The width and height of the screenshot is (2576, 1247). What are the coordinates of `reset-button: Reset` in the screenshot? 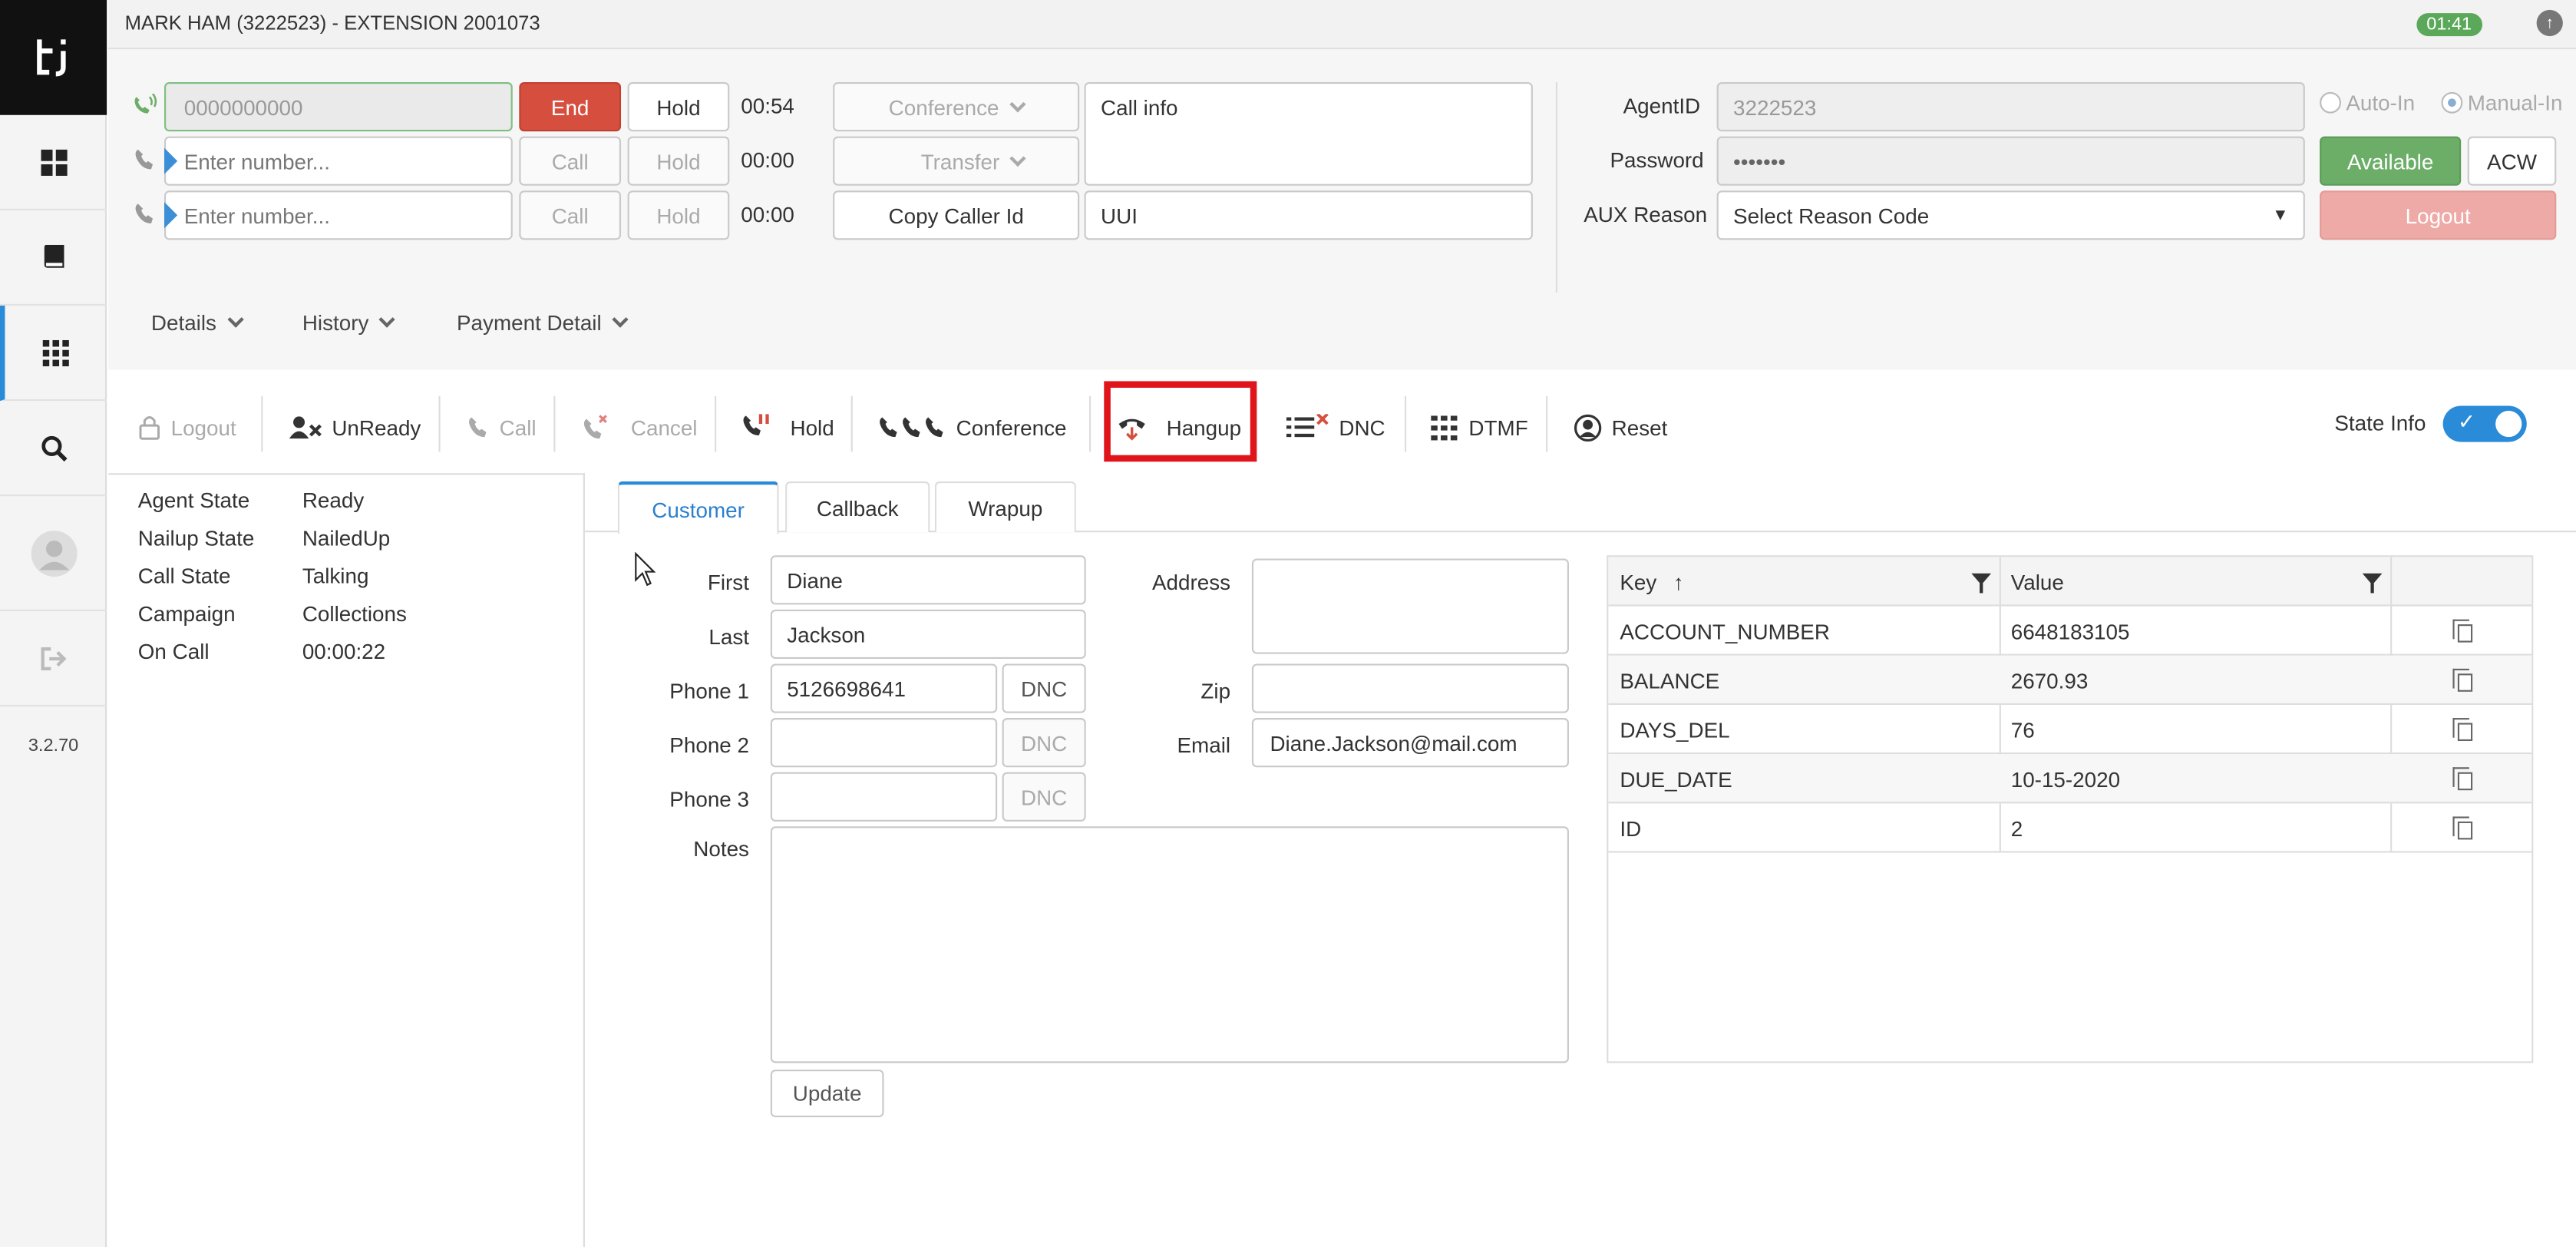 It's located at (1620, 428).